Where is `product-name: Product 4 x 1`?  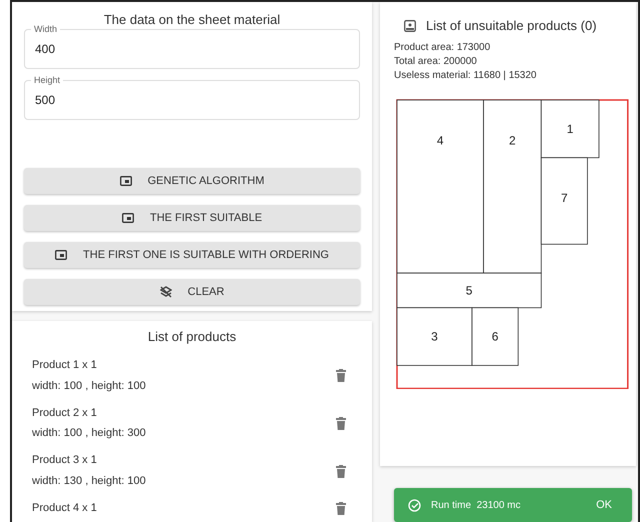
product-name: Product 4 x 1 is located at coordinates (64, 508).